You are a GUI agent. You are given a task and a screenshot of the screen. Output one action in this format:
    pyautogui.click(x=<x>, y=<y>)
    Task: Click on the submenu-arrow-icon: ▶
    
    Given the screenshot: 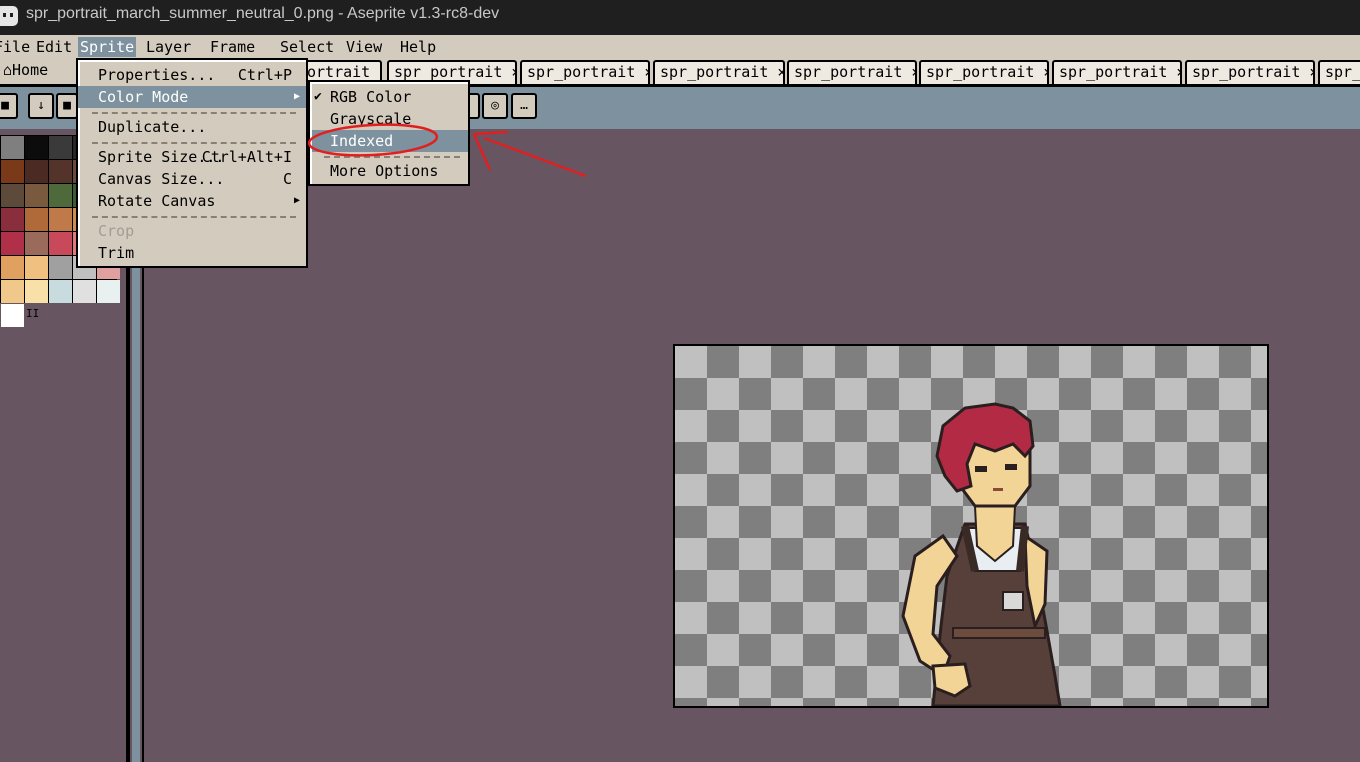 What is the action you would take?
    pyautogui.click(x=296, y=200)
    